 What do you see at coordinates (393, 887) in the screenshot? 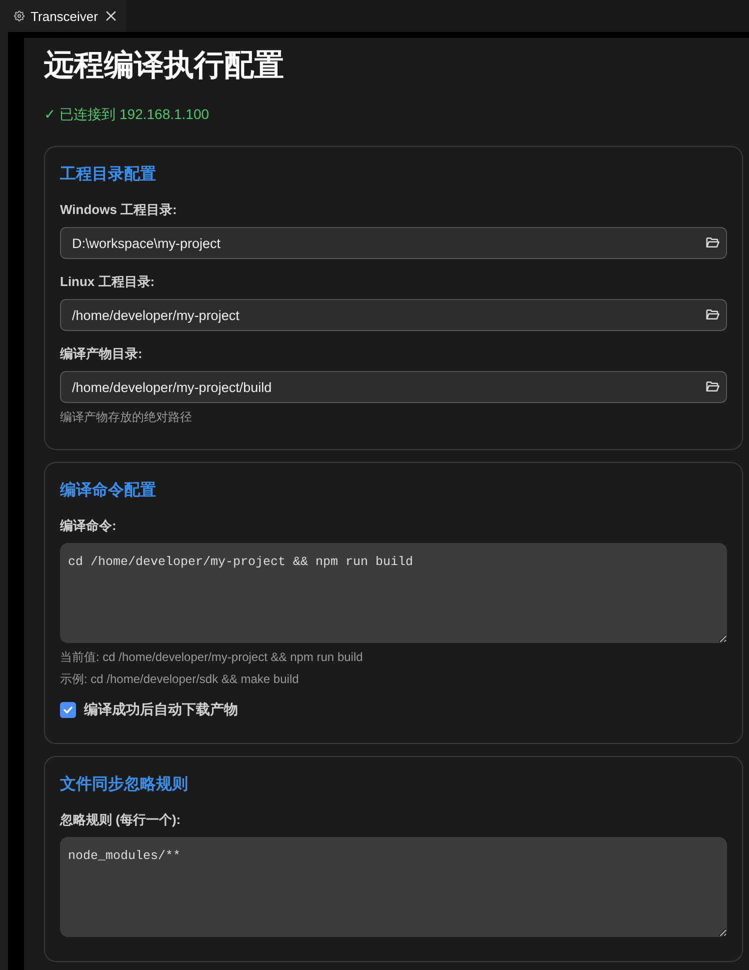
I see `text-area: node_modules/**` at bounding box center [393, 887].